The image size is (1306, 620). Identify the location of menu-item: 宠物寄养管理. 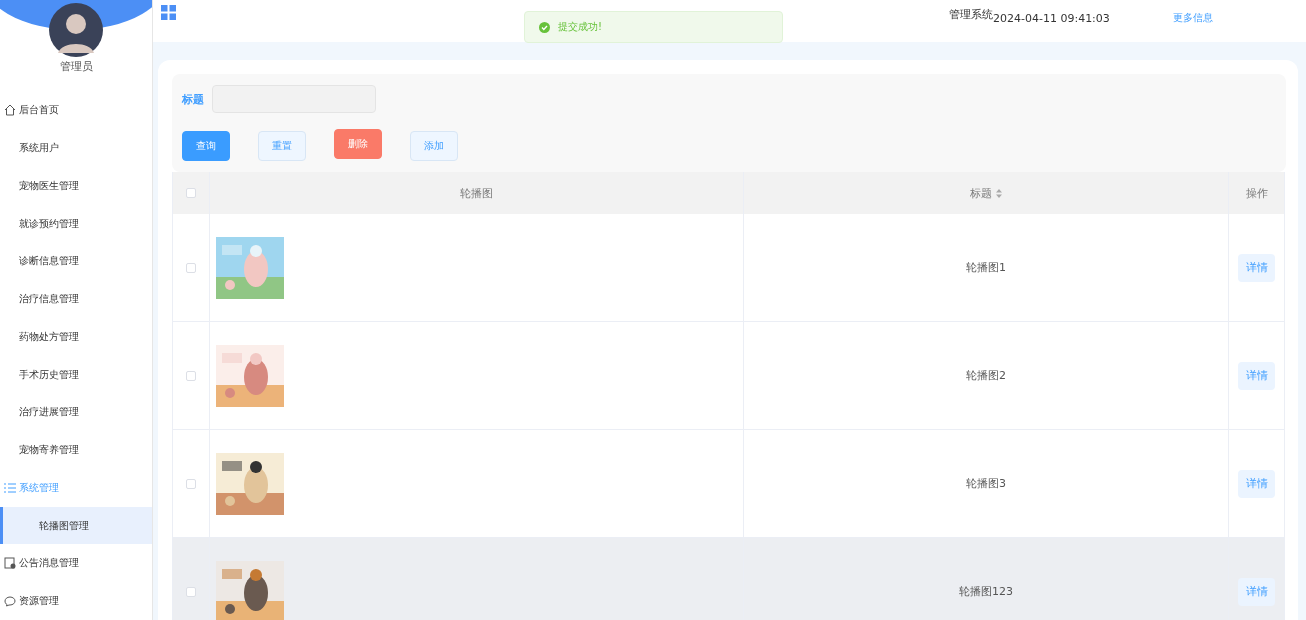
(76, 450).